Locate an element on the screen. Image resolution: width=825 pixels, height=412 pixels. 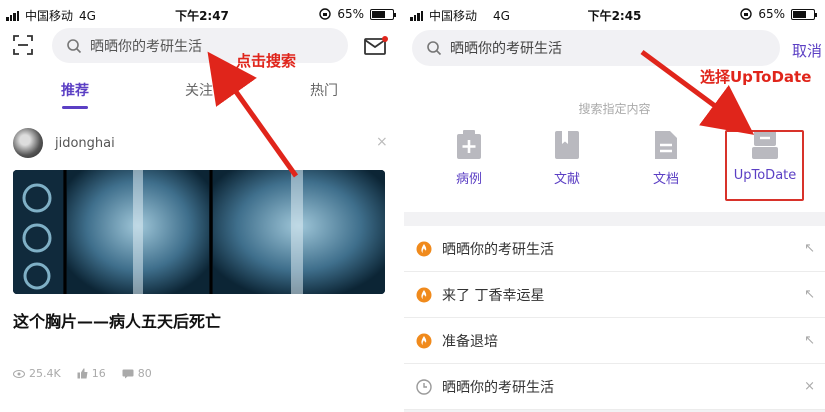
search-placeholder: 晒晒你的考研生活 is located at coordinates (146, 46).